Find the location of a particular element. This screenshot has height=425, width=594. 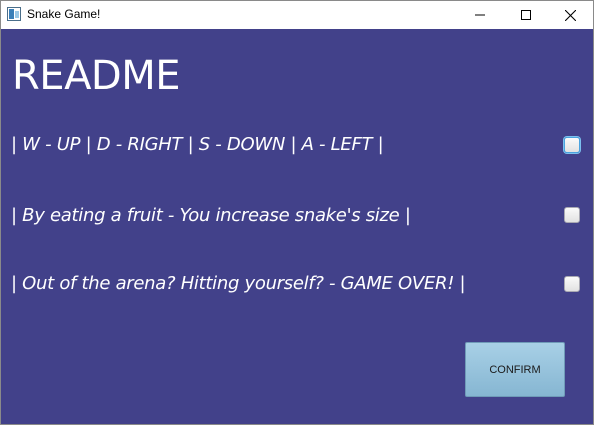

rule-fruit-checkbox is located at coordinates (572, 215).